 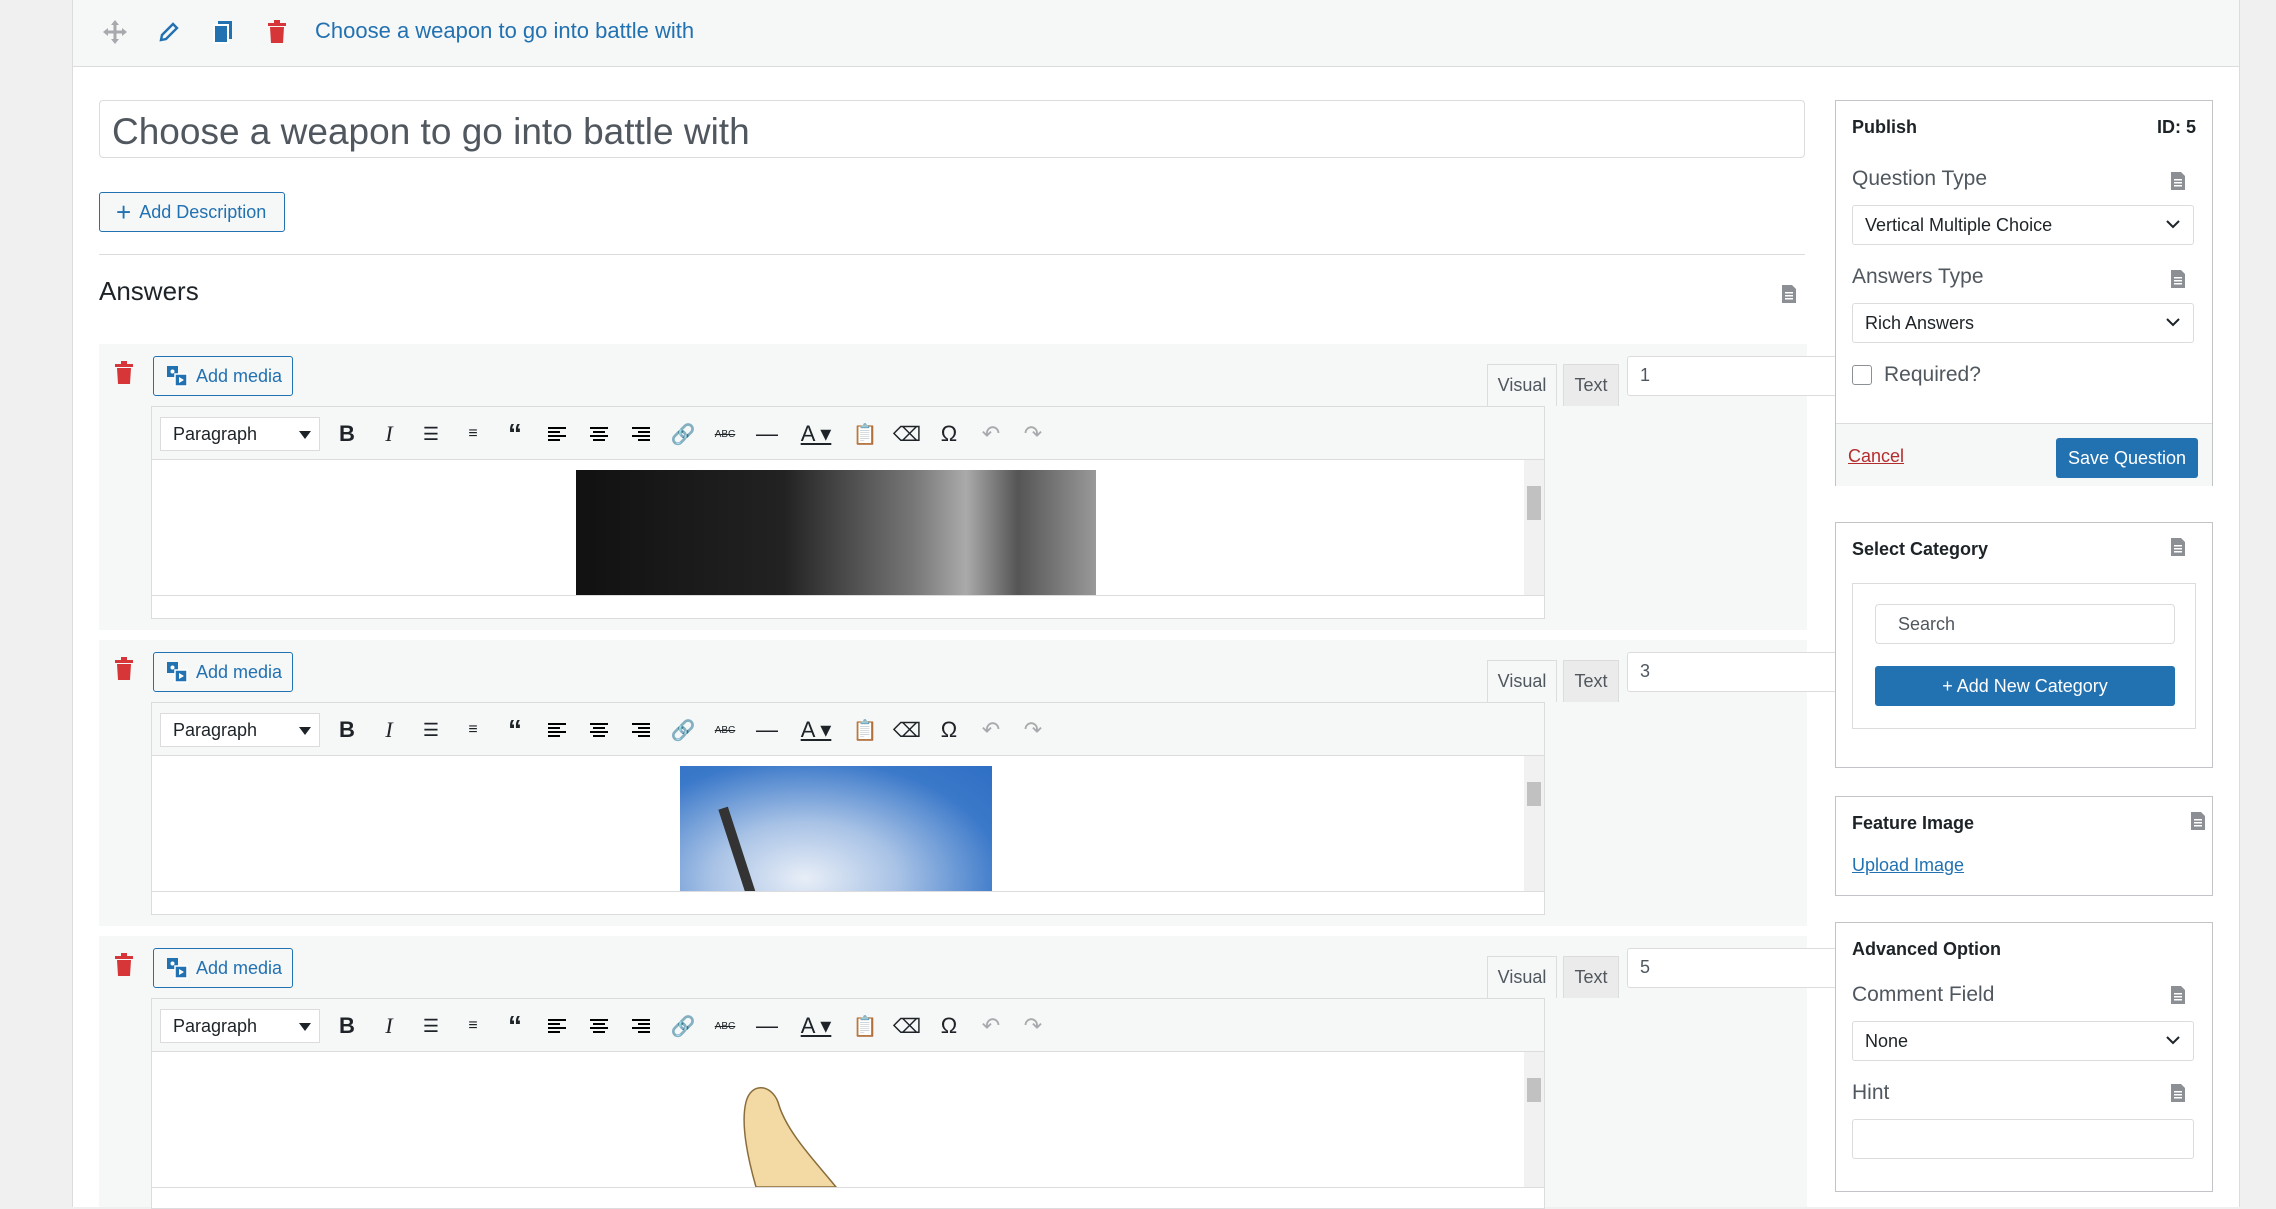 I want to click on question-title-input: Choose a weapon to go into battle with, so click(x=952, y=129).